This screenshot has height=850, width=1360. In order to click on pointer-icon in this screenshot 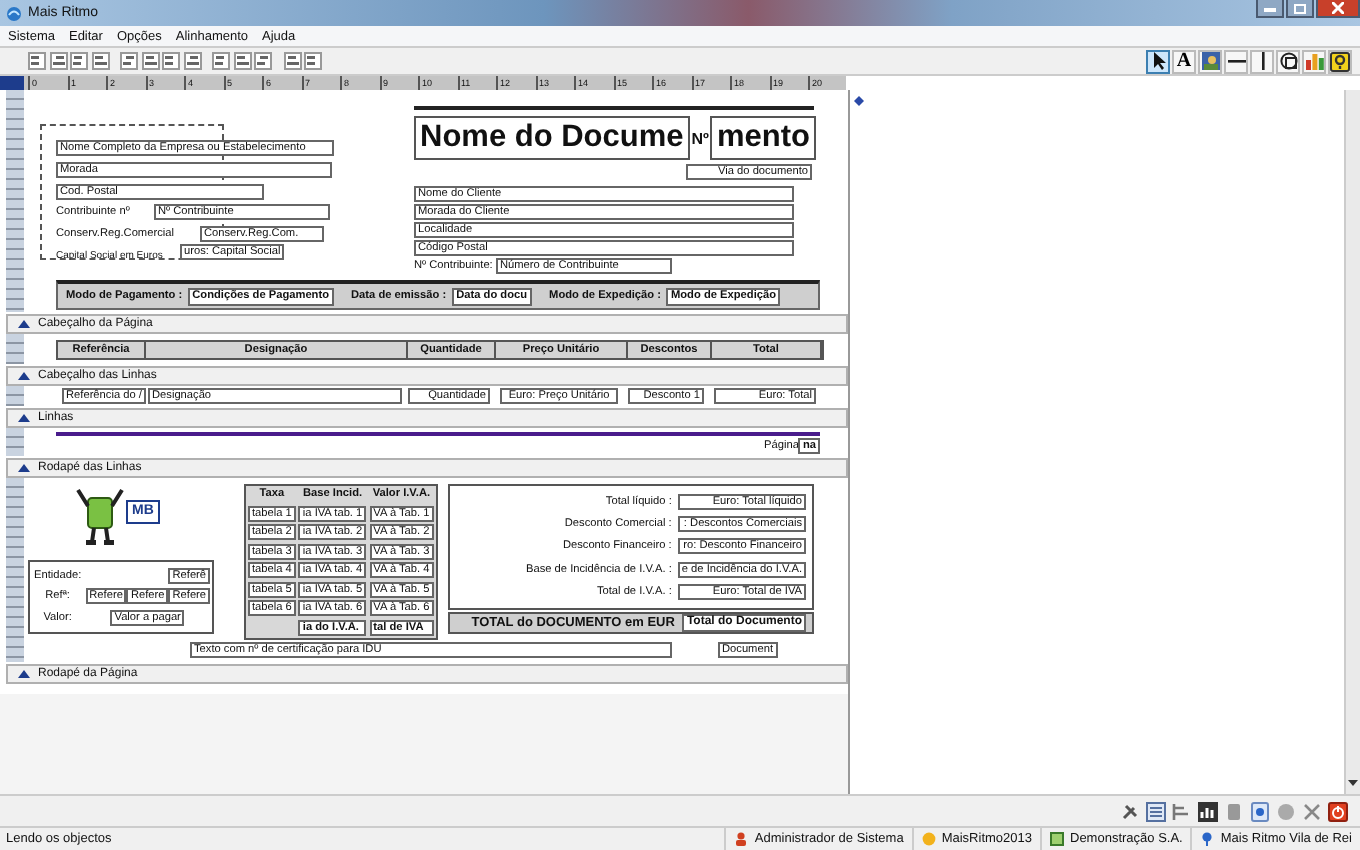, I will do `click(1158, 61)`.